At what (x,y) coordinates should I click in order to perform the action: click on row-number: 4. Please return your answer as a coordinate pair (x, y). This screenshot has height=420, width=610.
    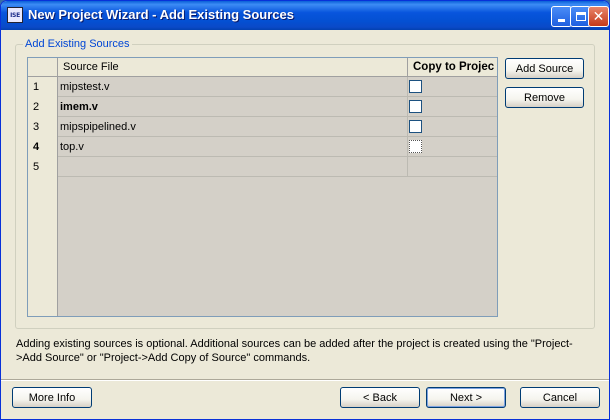
    Looking at the image, I should click on (43, 147).